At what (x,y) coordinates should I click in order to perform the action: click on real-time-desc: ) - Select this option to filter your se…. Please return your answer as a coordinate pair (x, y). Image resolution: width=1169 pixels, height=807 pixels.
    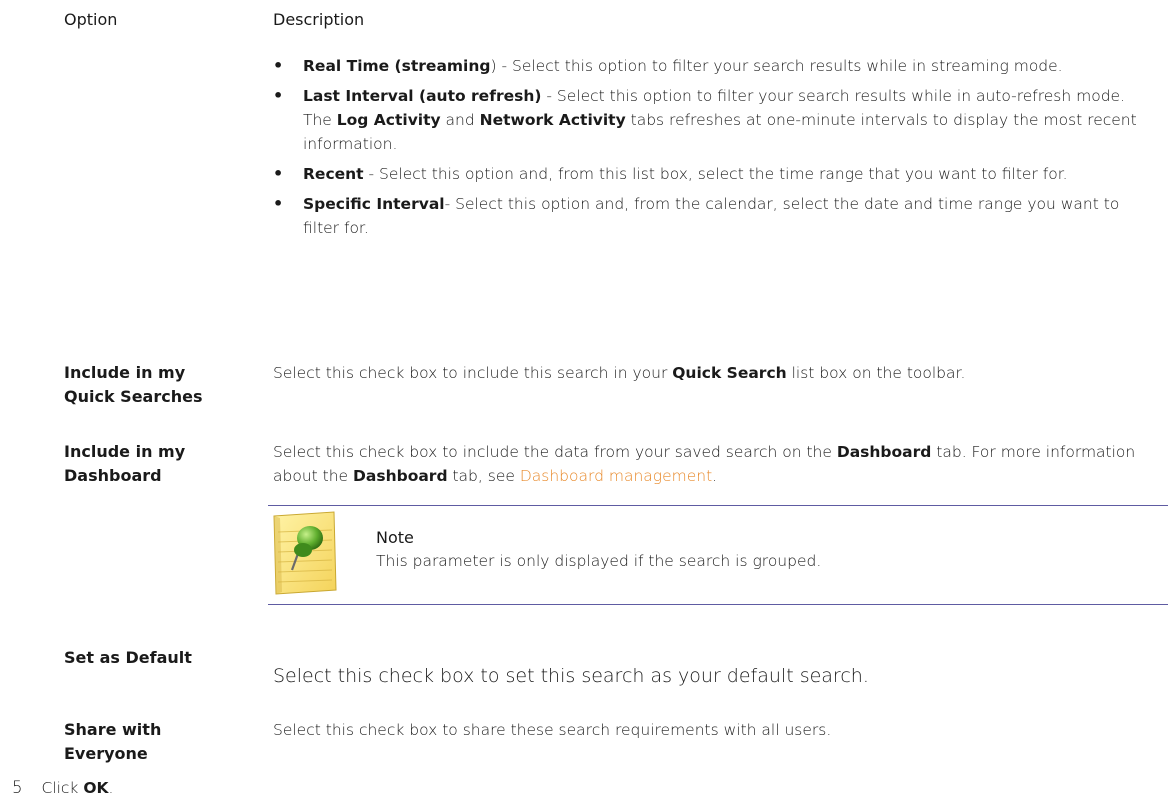
    Looking at the image, I should click on (776, 66).